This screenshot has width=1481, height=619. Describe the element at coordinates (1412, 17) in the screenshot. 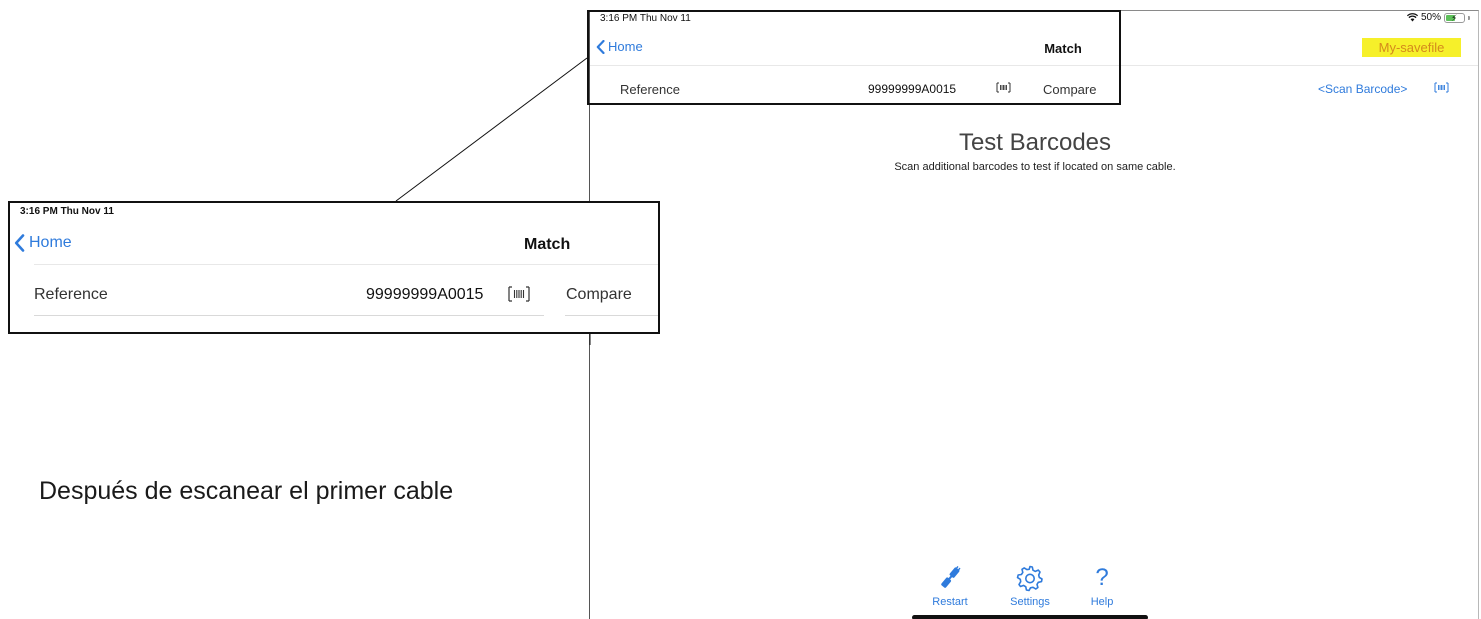

I see `wifi-icon` at that location.